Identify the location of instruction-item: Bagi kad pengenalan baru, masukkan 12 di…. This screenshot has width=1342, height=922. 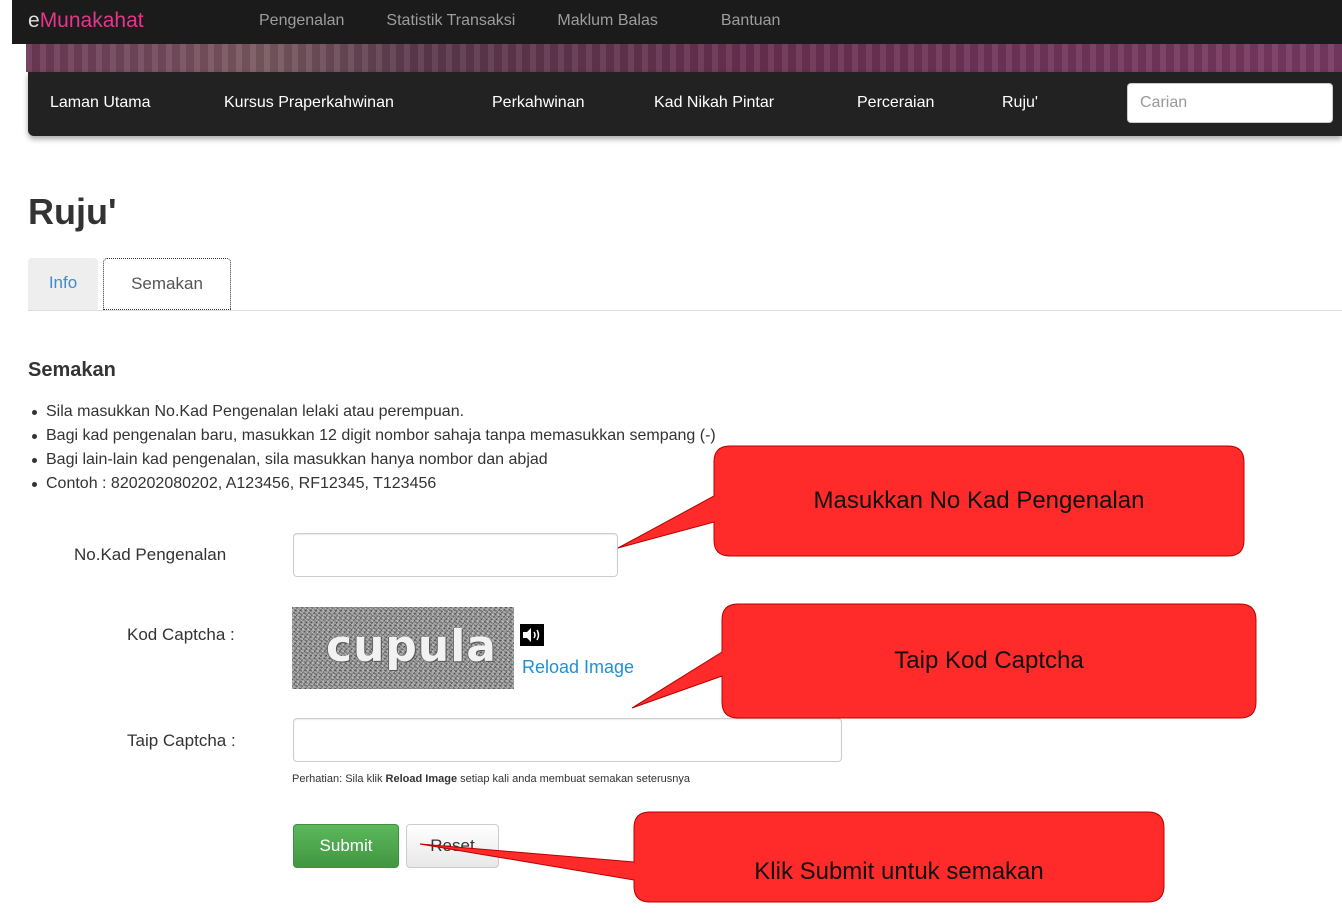
(373, 436).